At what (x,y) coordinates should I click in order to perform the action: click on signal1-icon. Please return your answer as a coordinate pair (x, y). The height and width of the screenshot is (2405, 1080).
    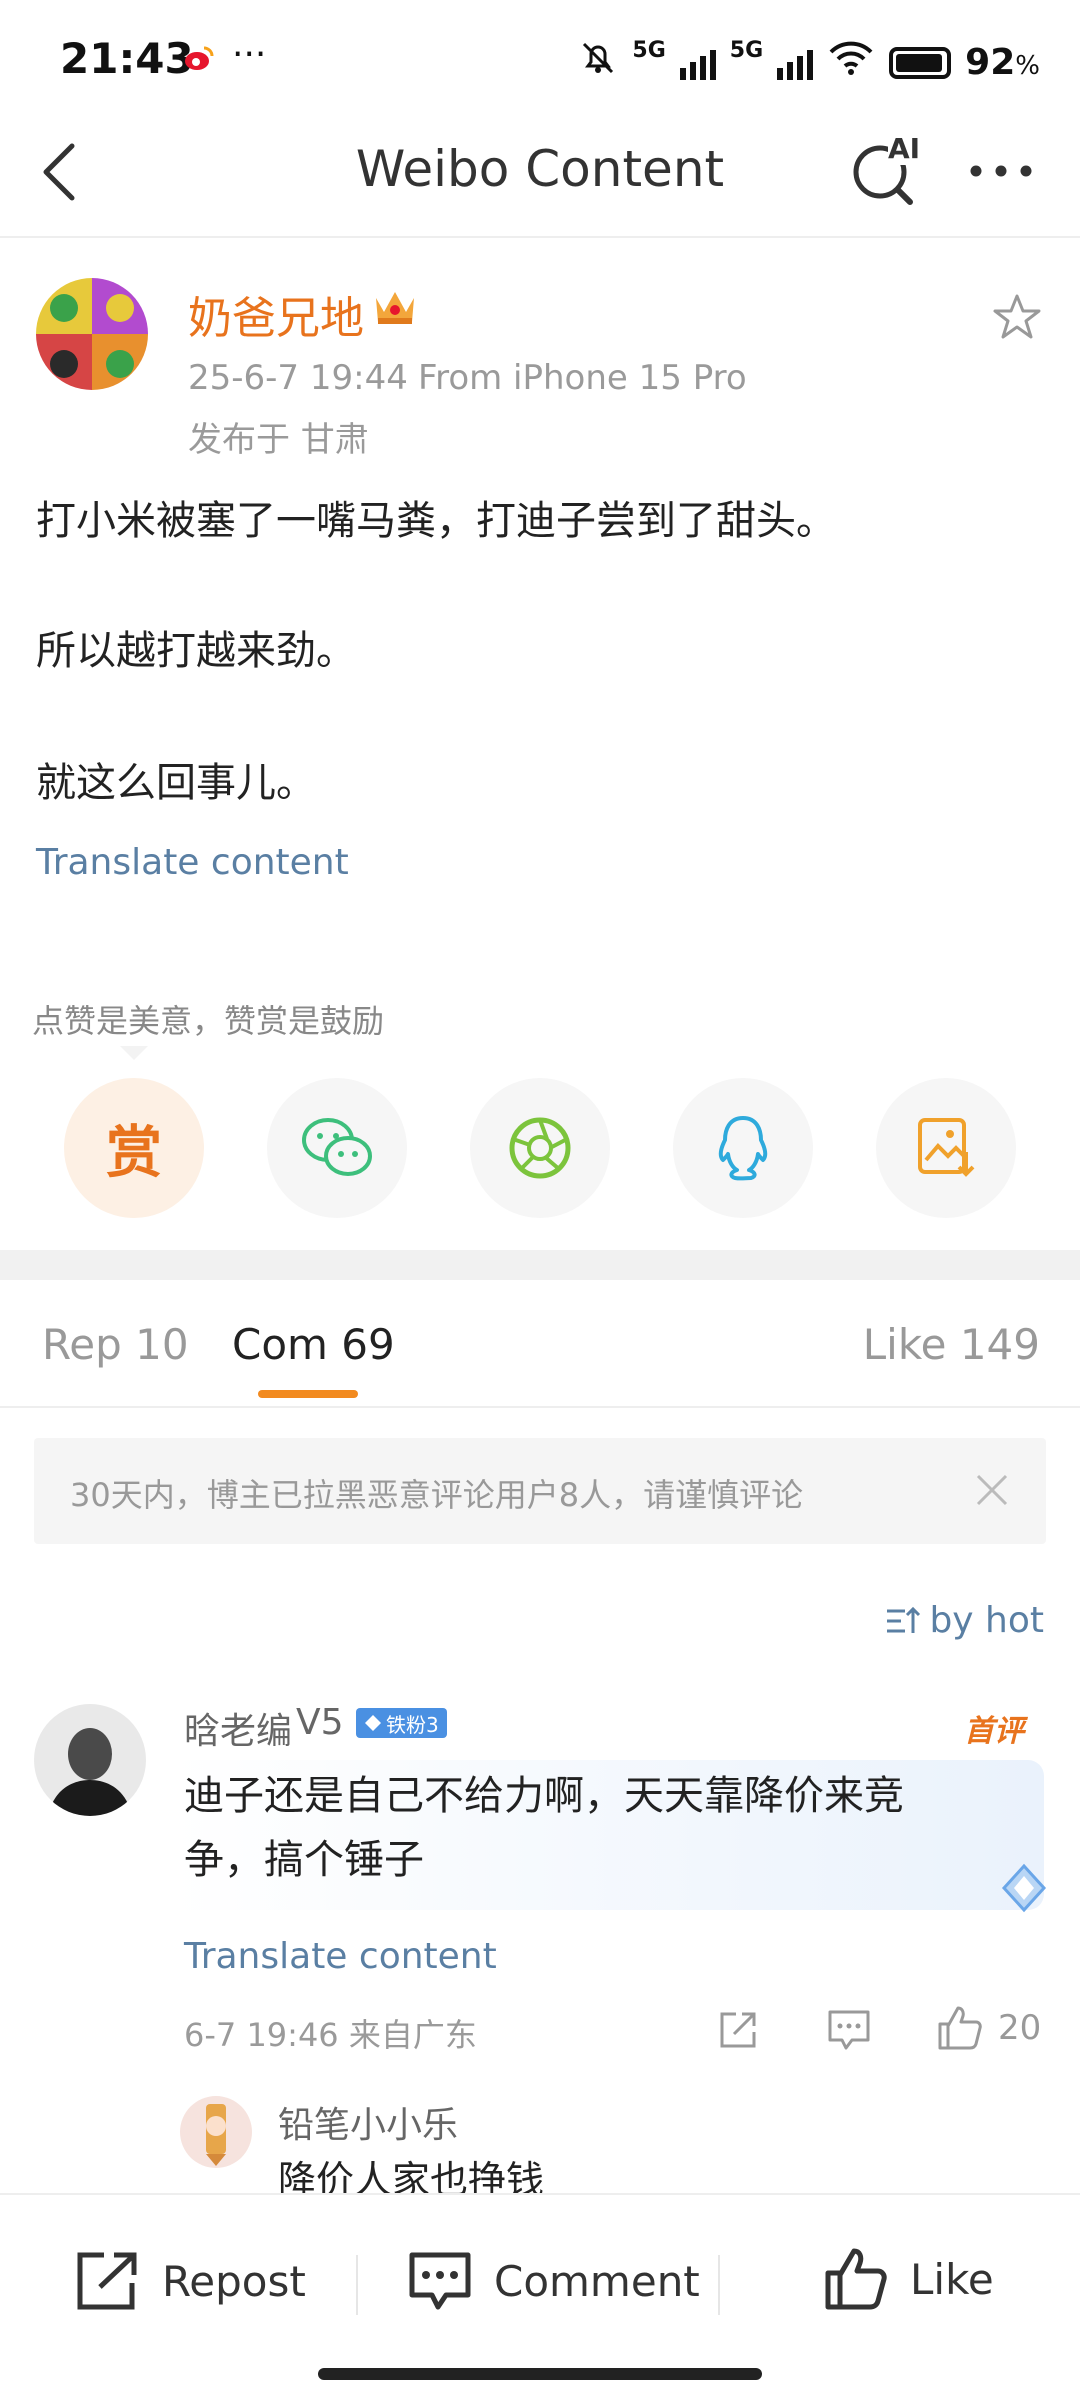
    Looking at the image, I should click on (697, 63).